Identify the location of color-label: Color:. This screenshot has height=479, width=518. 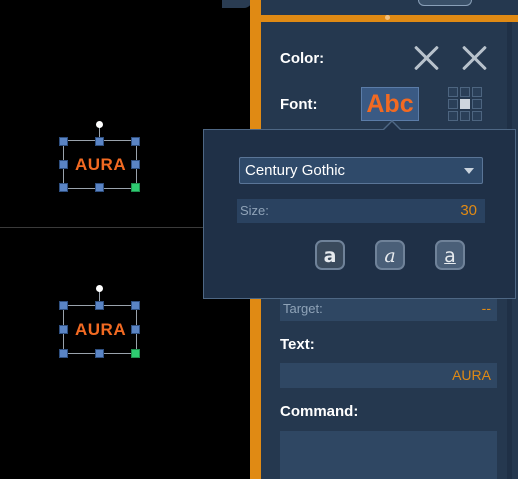
(302, 58).